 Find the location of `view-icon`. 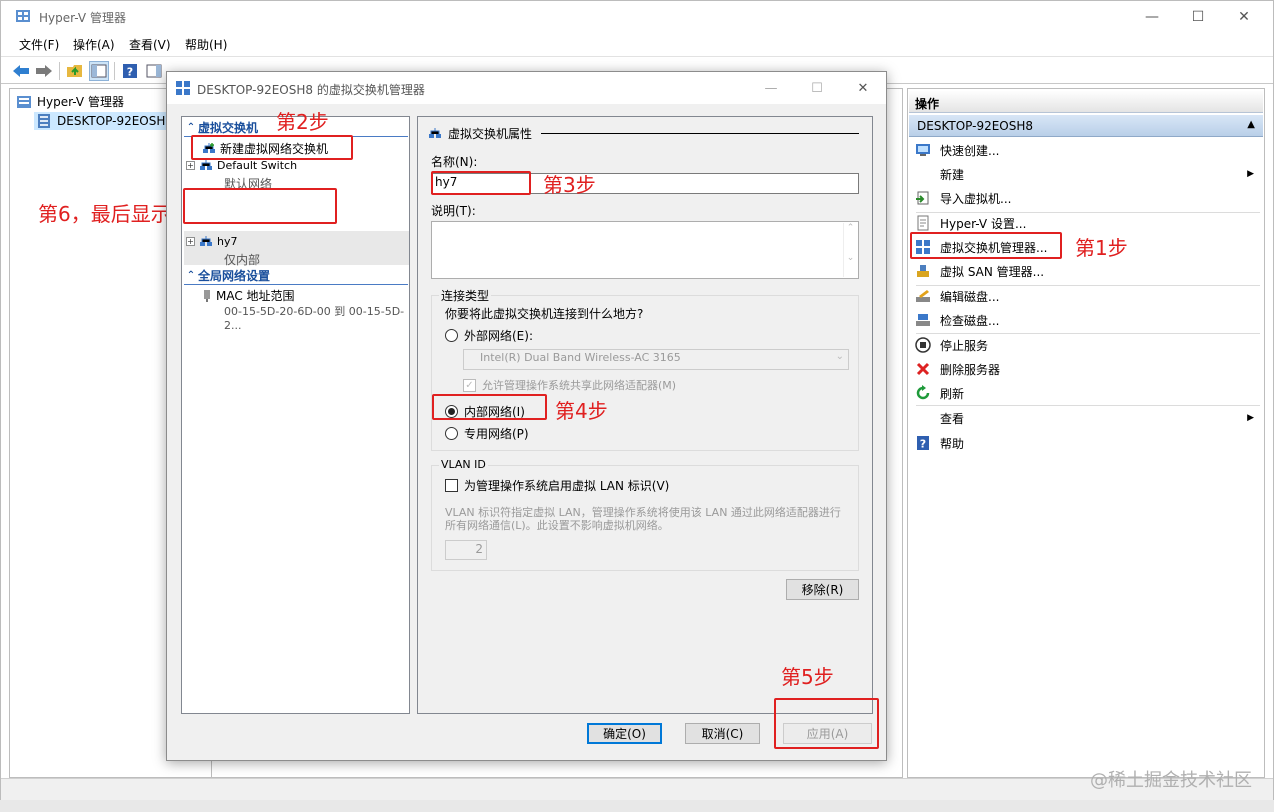

view-icon is located at coordinates (923, 418).